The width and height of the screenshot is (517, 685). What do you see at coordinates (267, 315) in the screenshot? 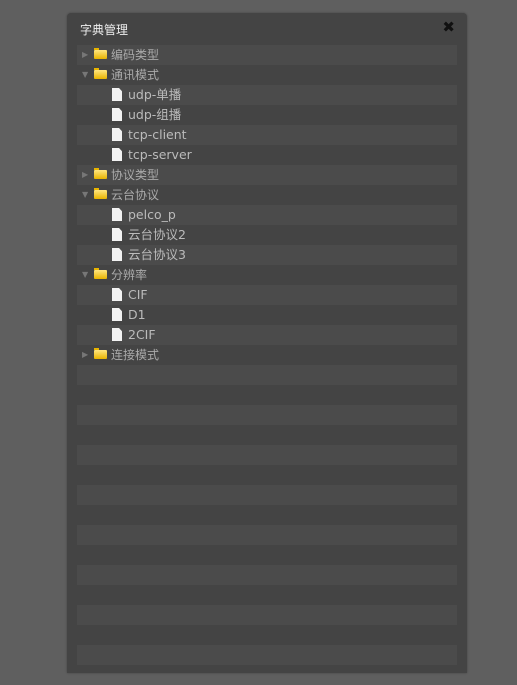
I see `tree-leaf: D1` at bounding box center [267, 315].